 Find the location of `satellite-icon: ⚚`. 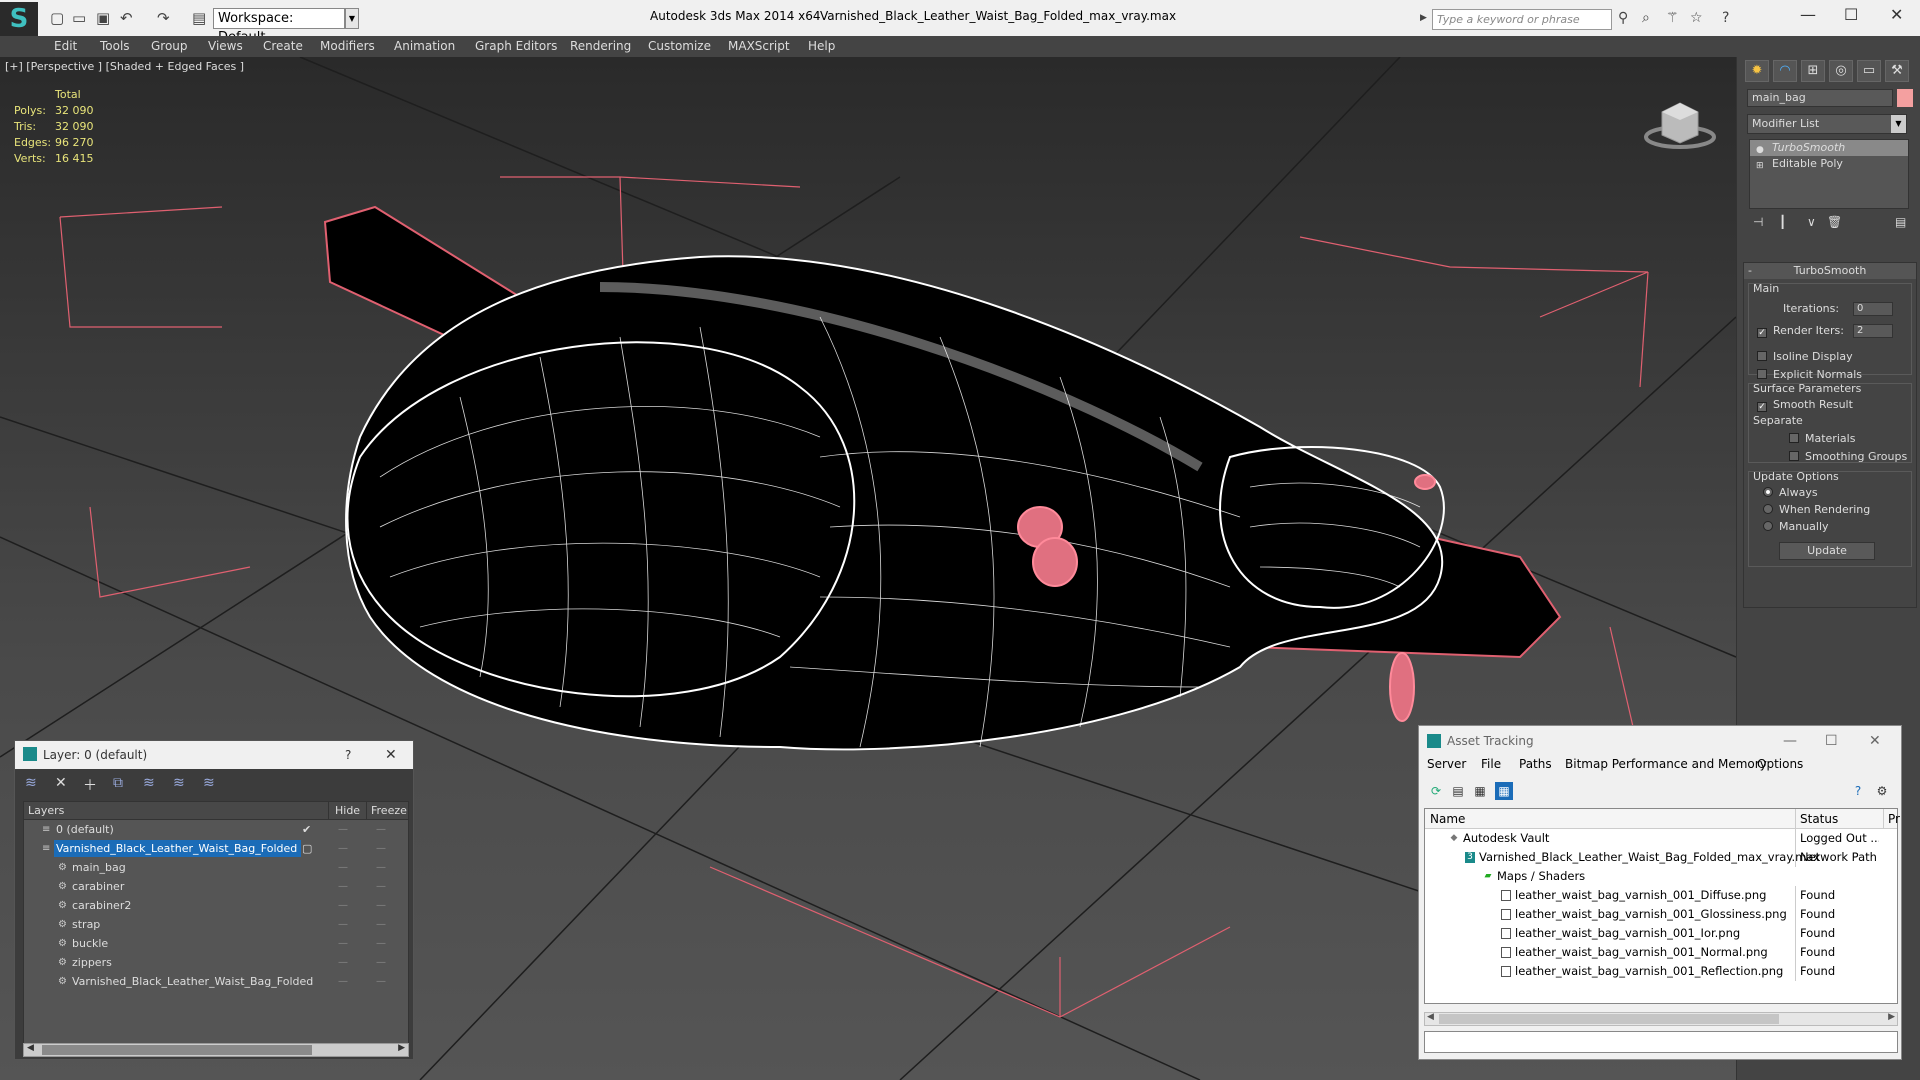

satellite-icon: ⚚ is located at coordinates (1672, 18).